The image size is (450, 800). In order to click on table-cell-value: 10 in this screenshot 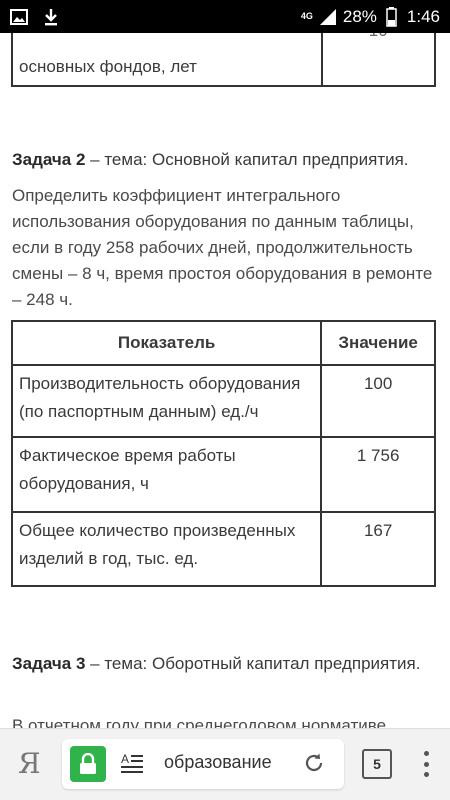, I will do `click(378, 60)`.